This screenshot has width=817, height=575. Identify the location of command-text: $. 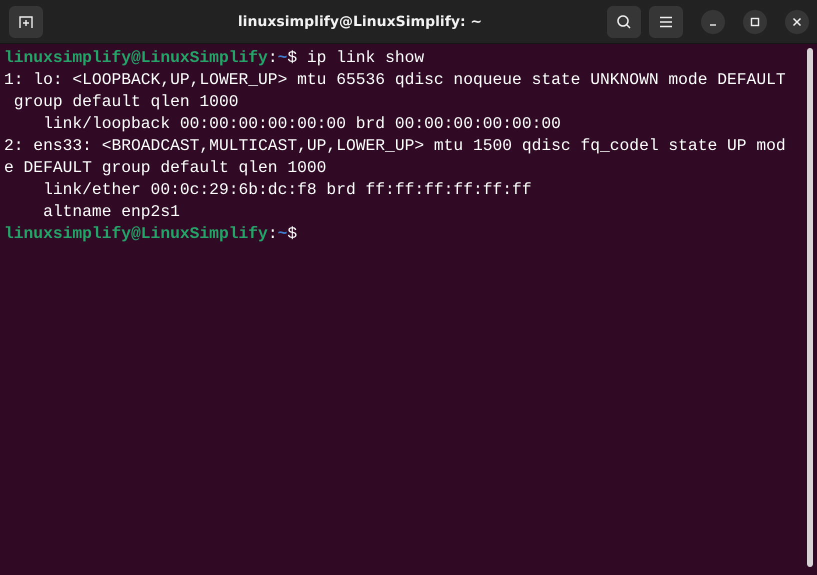
(292, 234).